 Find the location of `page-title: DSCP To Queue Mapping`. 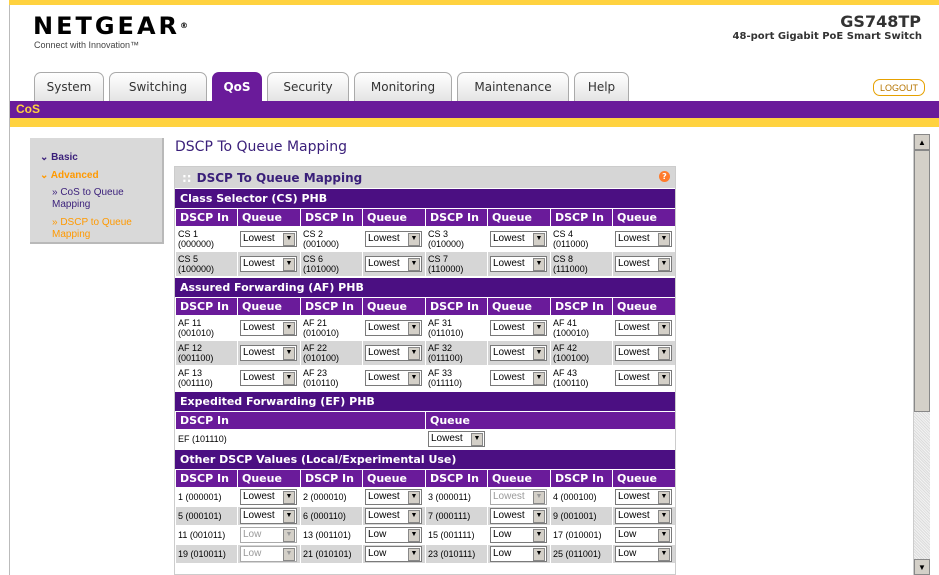

page-title: DSCP To Queue Mapping is located at coordinates (261, 147).